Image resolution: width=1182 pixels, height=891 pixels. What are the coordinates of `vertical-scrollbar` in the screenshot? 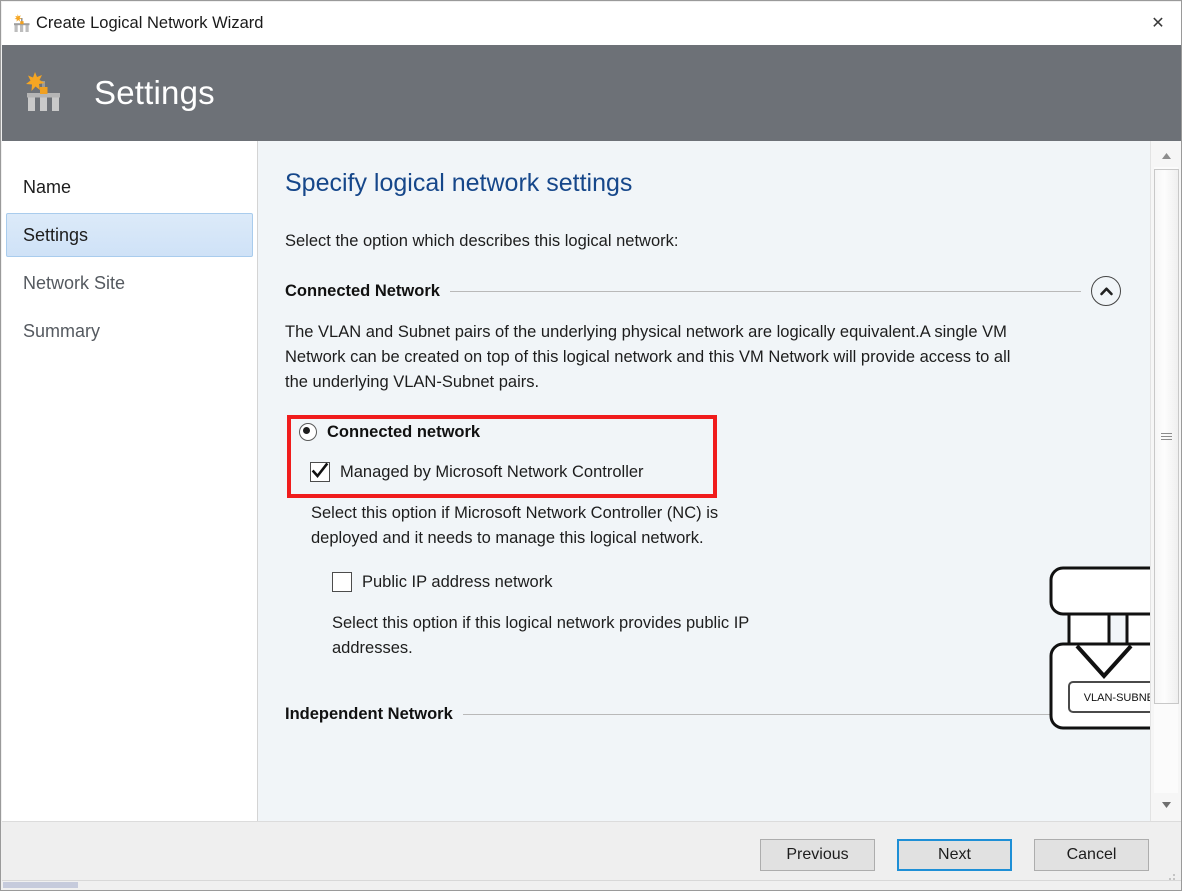 It's located at (1165, 481).